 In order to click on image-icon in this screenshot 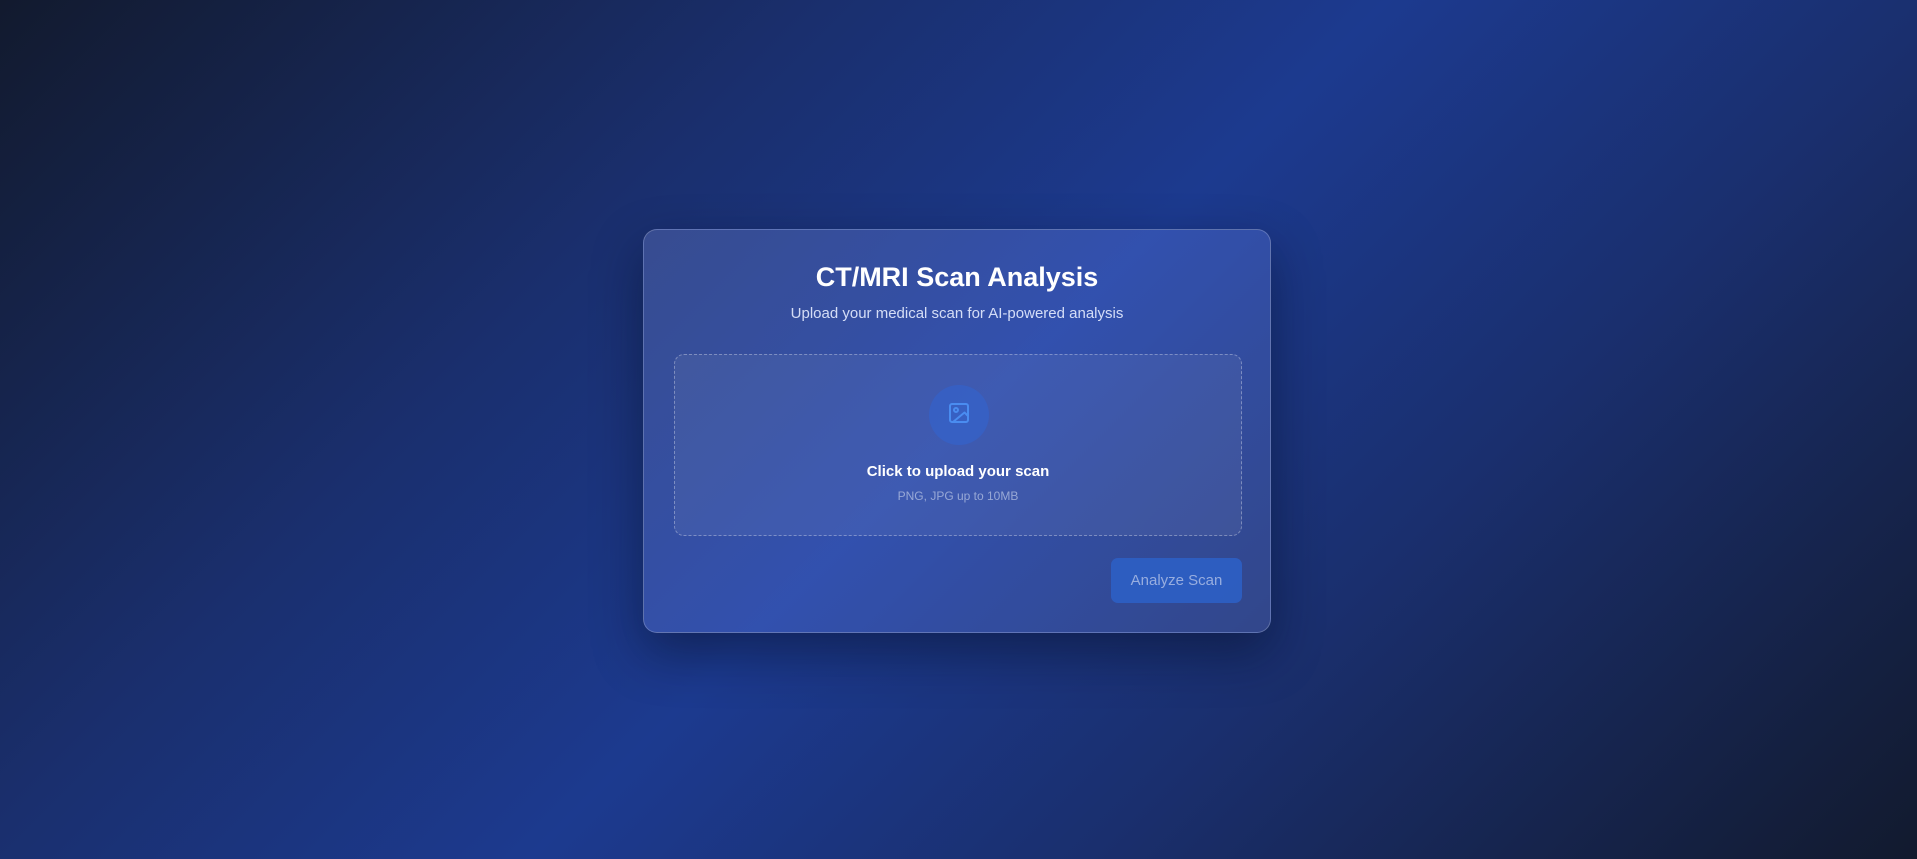, I will do `click(959, 415)`.